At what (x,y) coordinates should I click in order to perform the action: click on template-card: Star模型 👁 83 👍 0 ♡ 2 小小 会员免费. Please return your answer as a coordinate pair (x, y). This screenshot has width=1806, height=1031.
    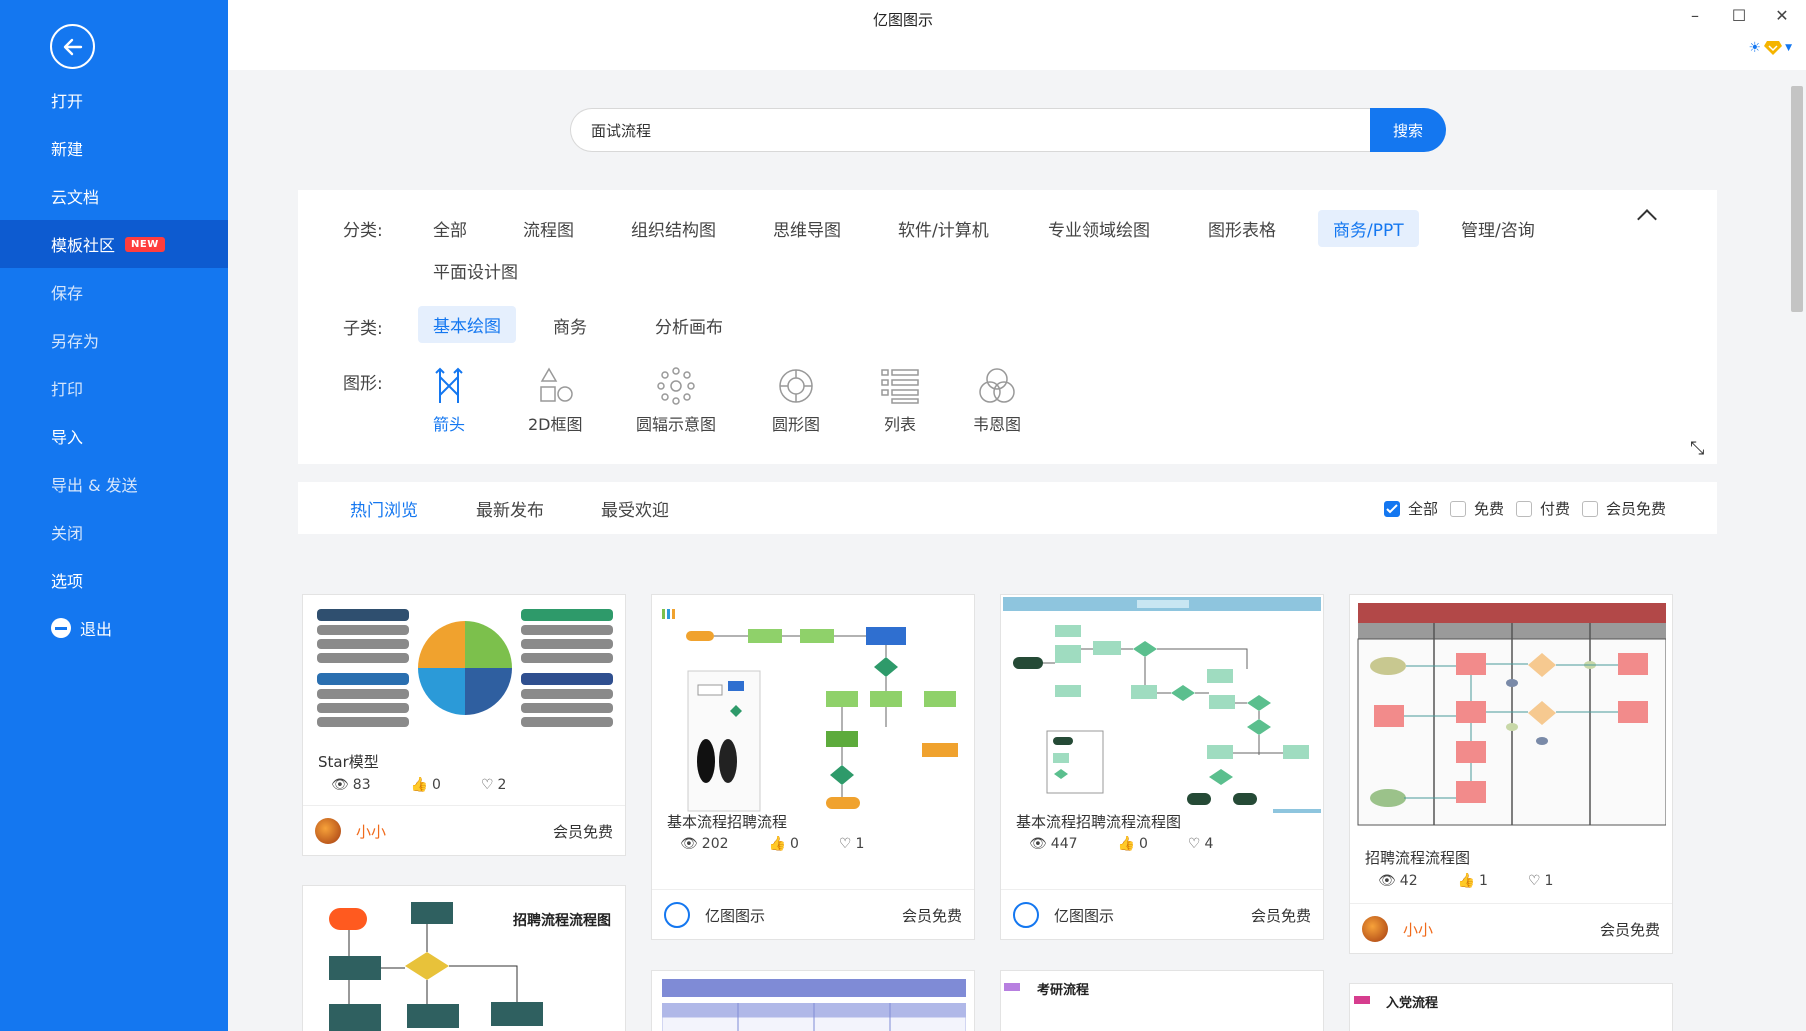
    Looking at the image, I should click on (464, 725).